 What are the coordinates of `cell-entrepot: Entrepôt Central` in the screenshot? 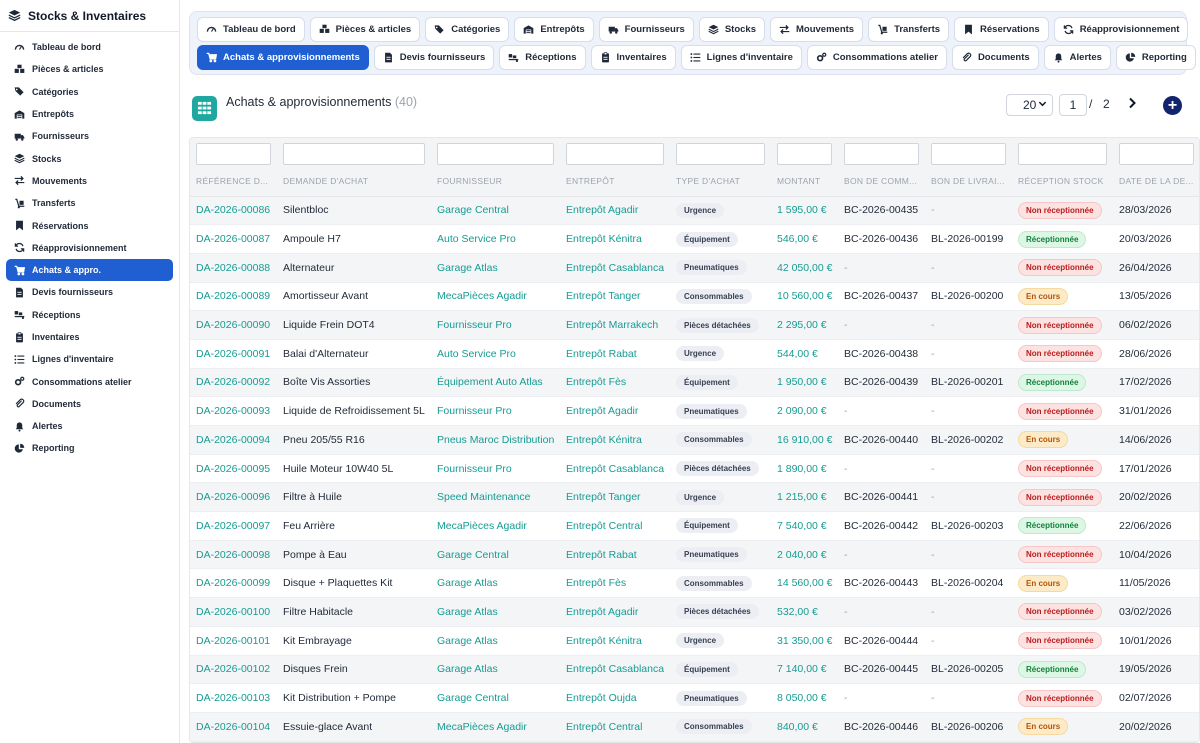 It's located at (615, 526).